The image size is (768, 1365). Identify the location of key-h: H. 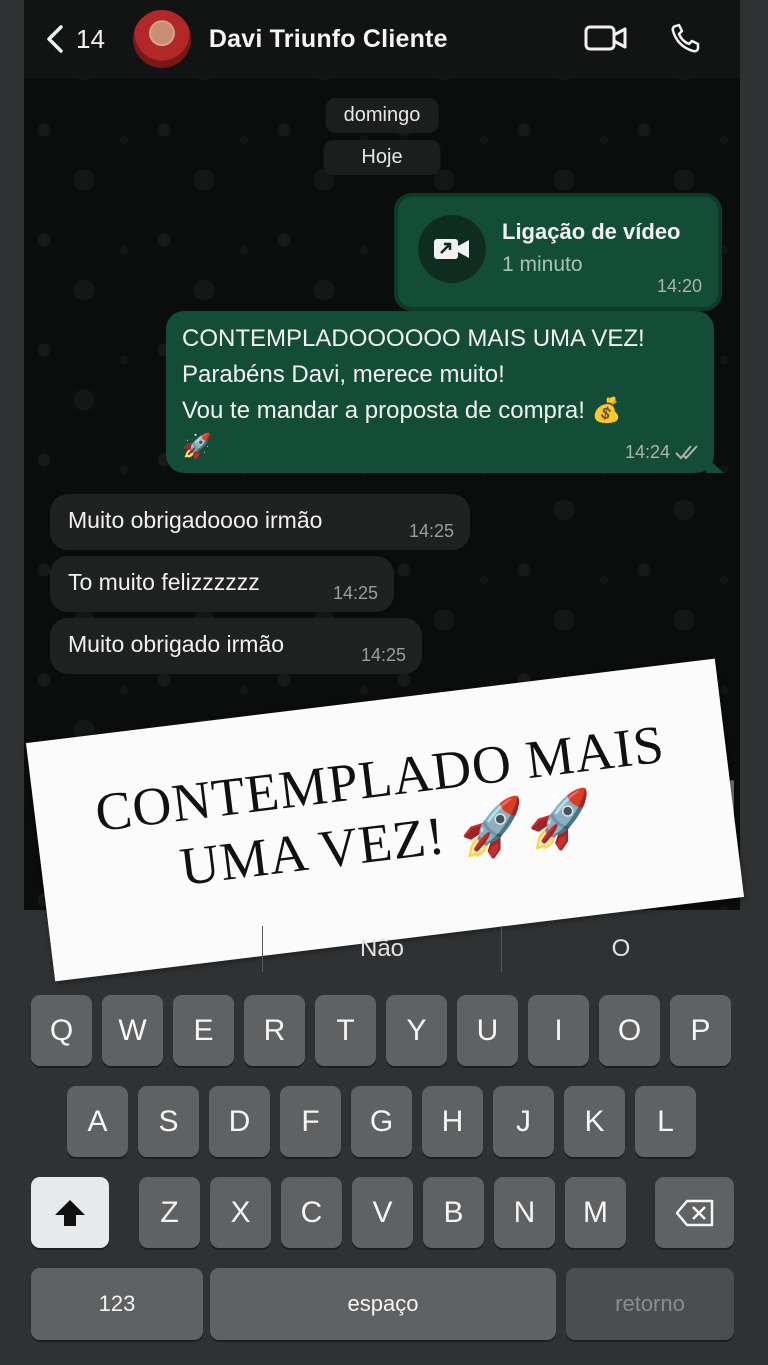
(452, 1121).